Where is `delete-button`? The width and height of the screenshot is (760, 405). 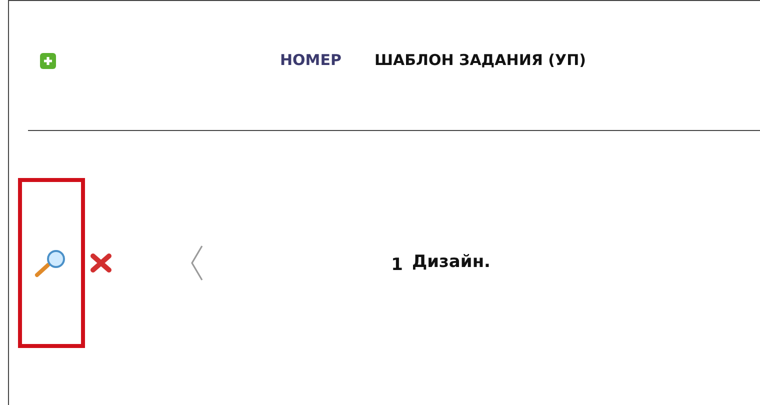 delete-button is located at coordinates (101, 263).